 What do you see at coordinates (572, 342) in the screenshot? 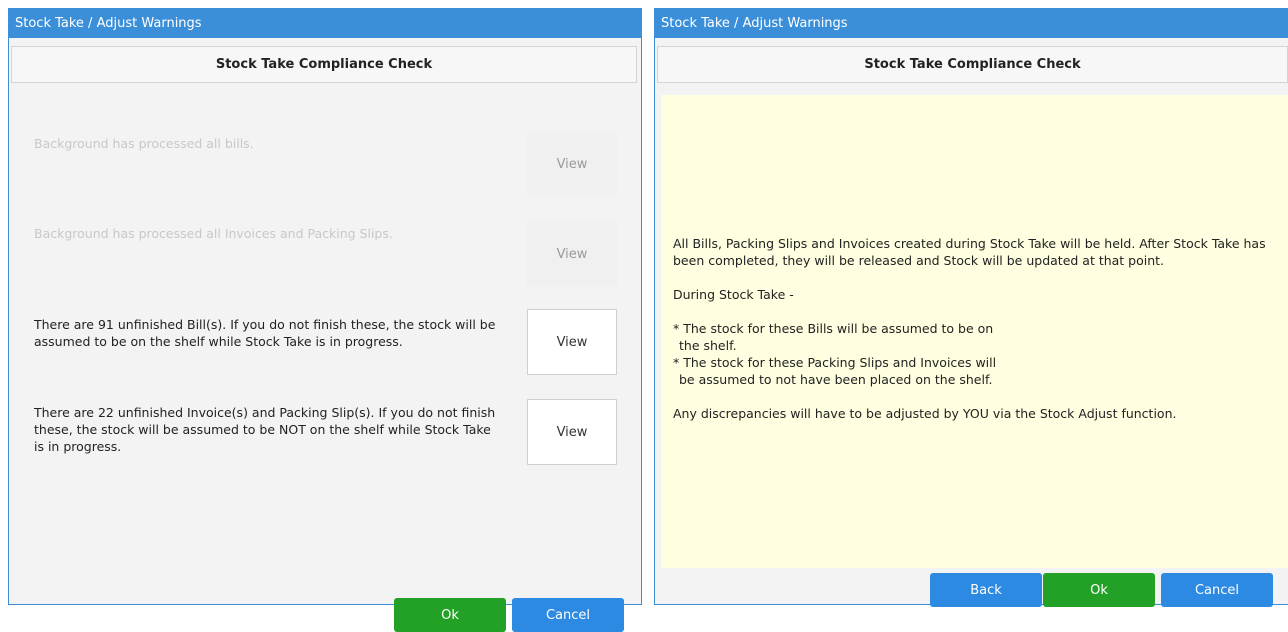
I see `view-unfinished-bills-button: View` at bounding box center [572, 342].